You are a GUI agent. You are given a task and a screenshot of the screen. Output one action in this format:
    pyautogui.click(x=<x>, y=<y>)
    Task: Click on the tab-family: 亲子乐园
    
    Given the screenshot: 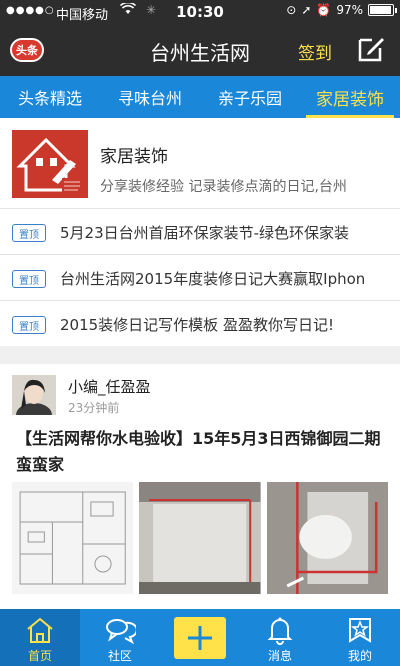 What is the action you would take?
    pyautogui.click(x=250, y=97)
    